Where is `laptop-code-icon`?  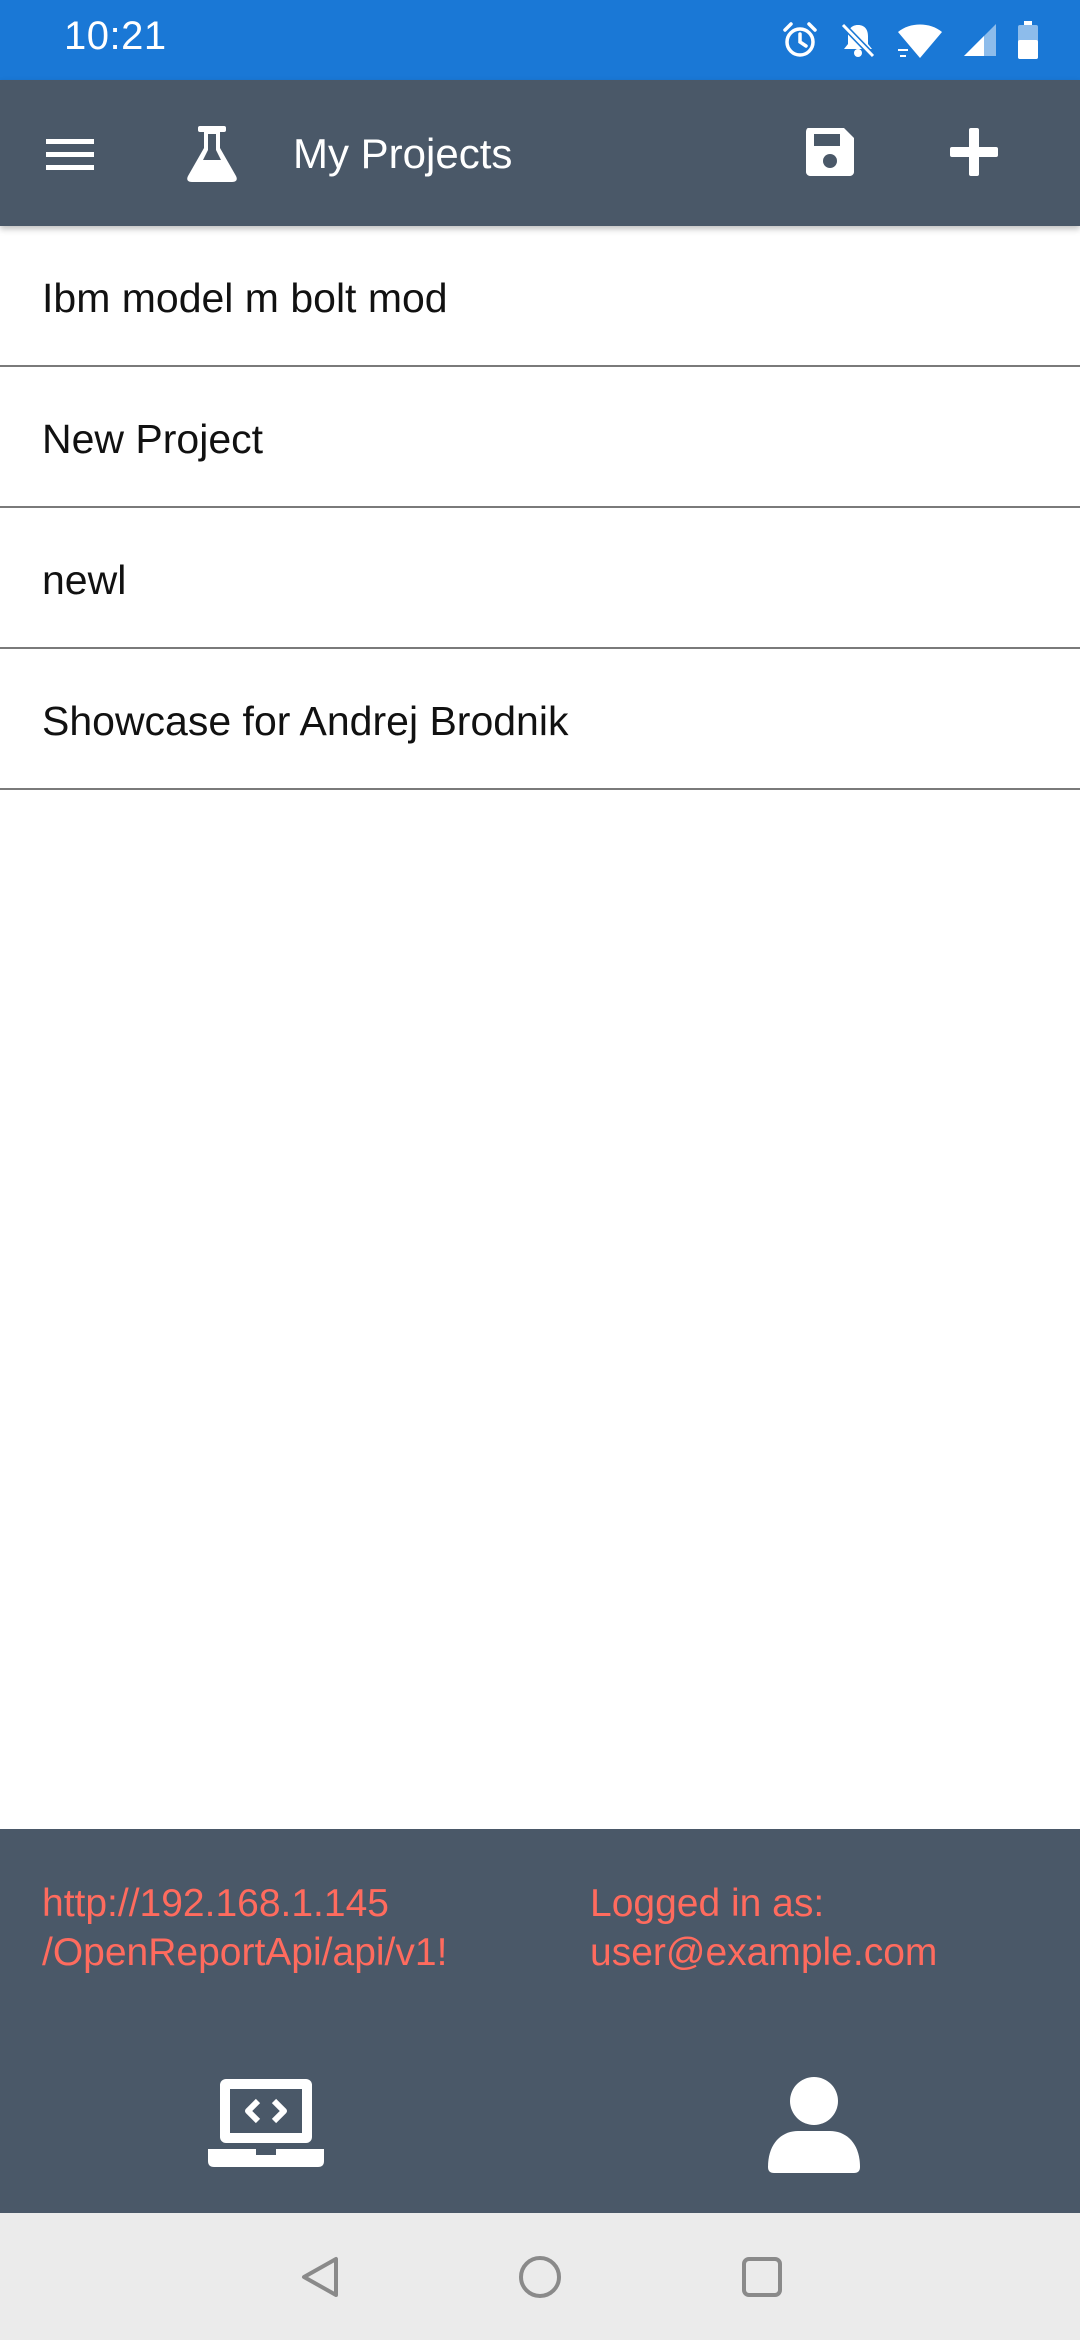 laptop-code-icon is located at coordinates (266, 2125).